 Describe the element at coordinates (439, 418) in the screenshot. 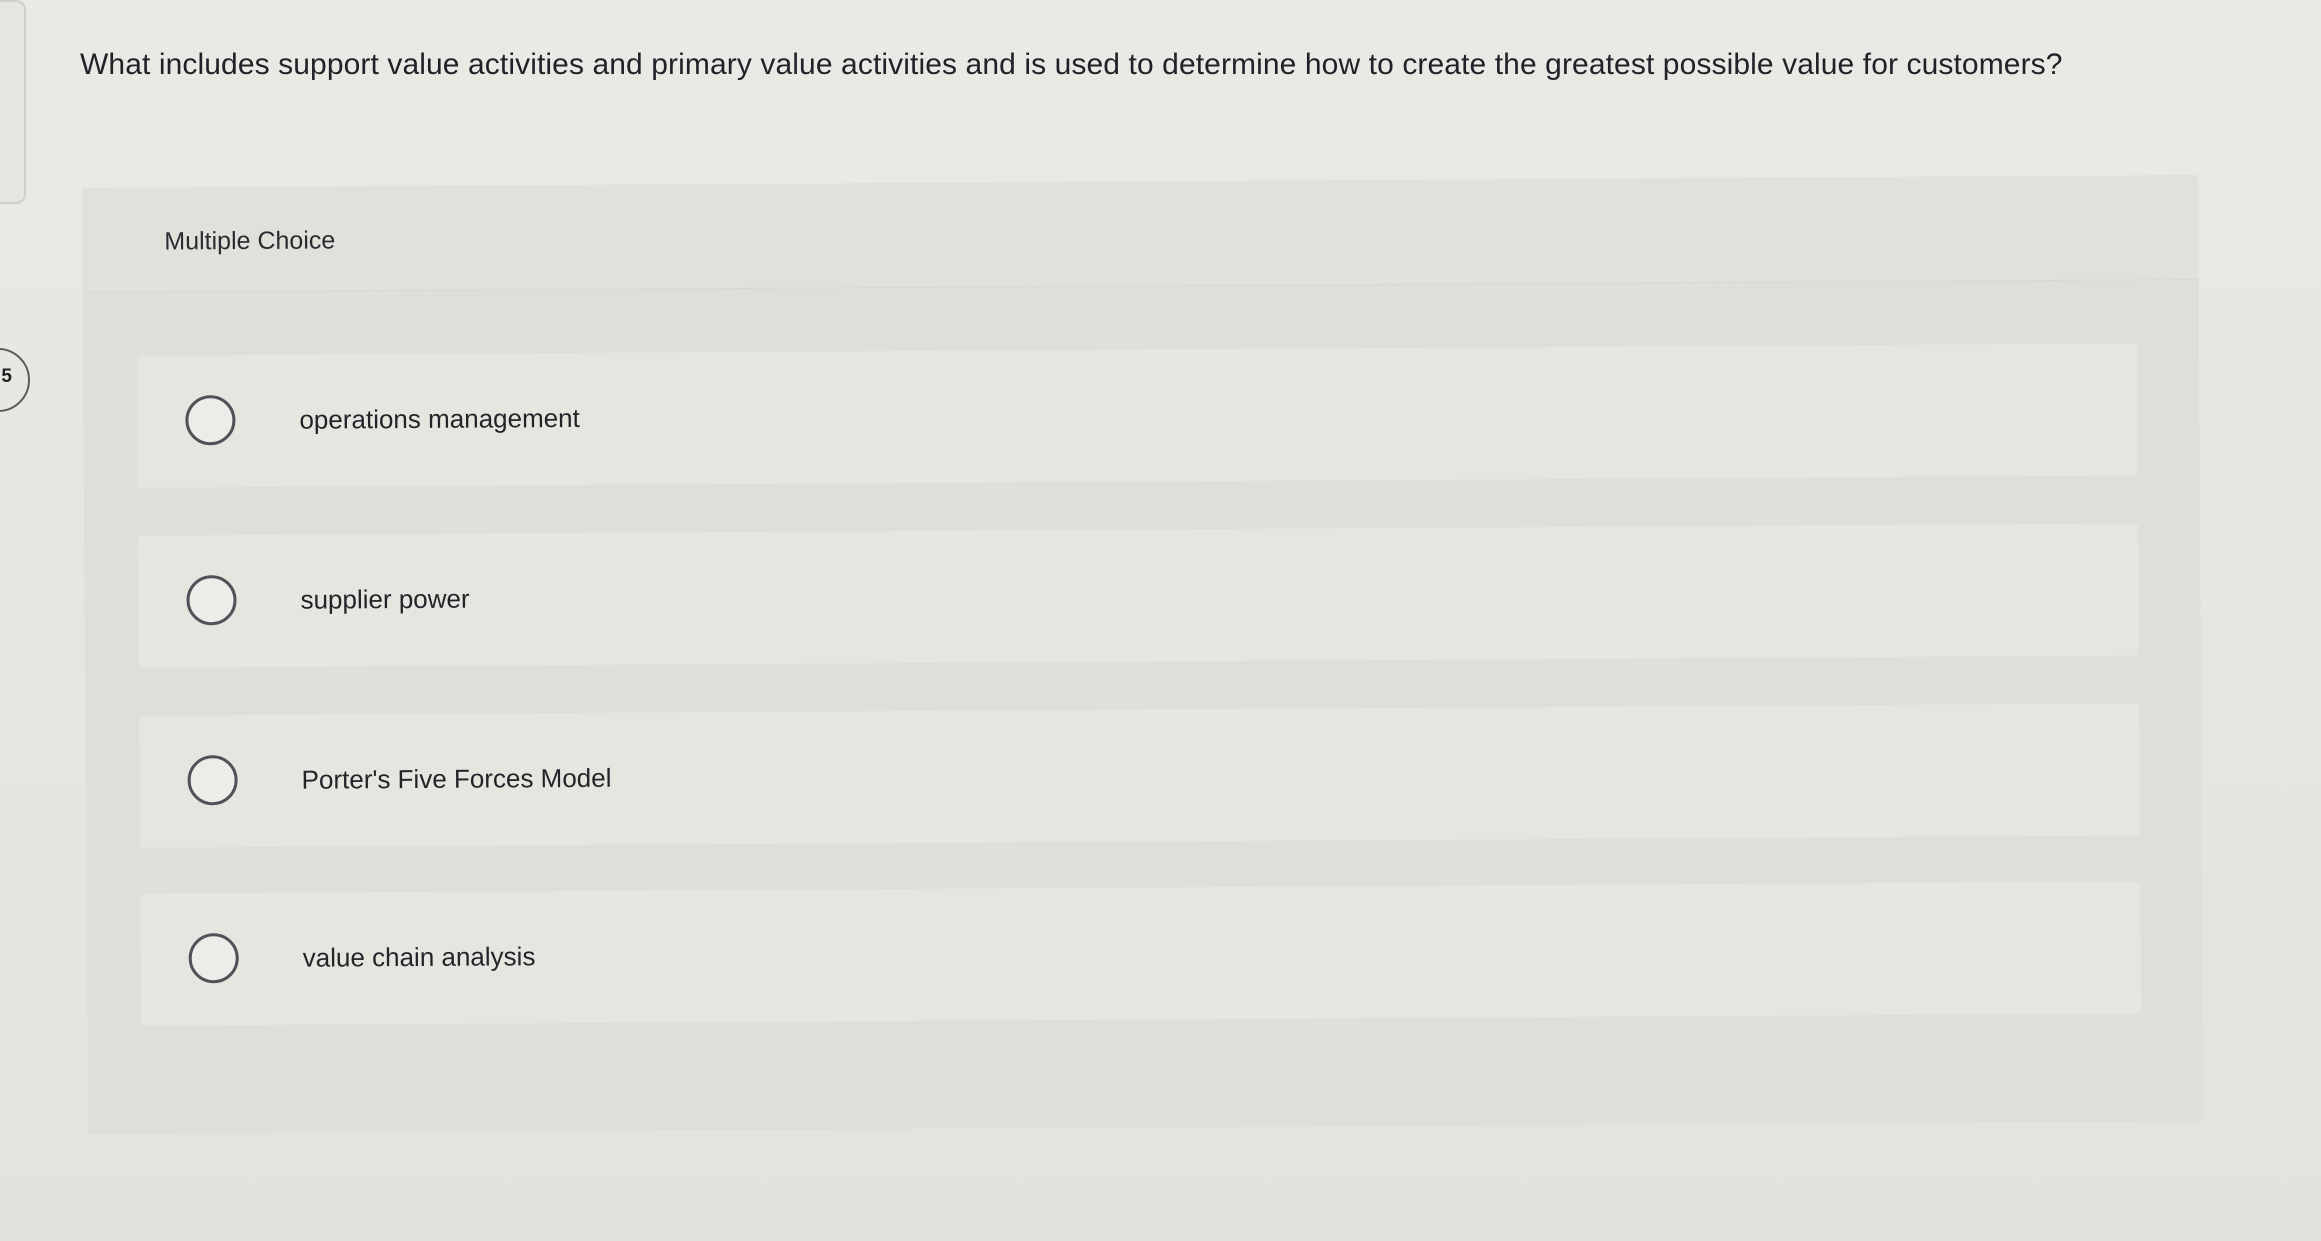

I see `answer-option-label: operations management` at that location.